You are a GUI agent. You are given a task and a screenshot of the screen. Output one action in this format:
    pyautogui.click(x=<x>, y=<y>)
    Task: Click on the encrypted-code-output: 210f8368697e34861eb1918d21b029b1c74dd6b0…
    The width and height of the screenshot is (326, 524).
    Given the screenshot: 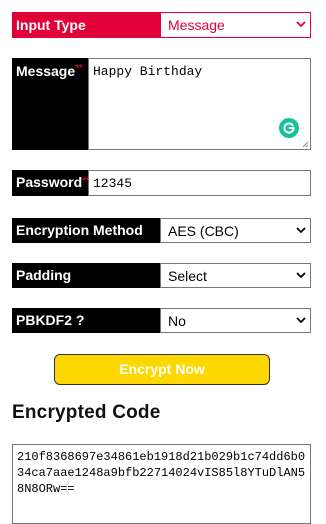 What is the action you would take?
    pyautogui.click(x=161, y=484)
    